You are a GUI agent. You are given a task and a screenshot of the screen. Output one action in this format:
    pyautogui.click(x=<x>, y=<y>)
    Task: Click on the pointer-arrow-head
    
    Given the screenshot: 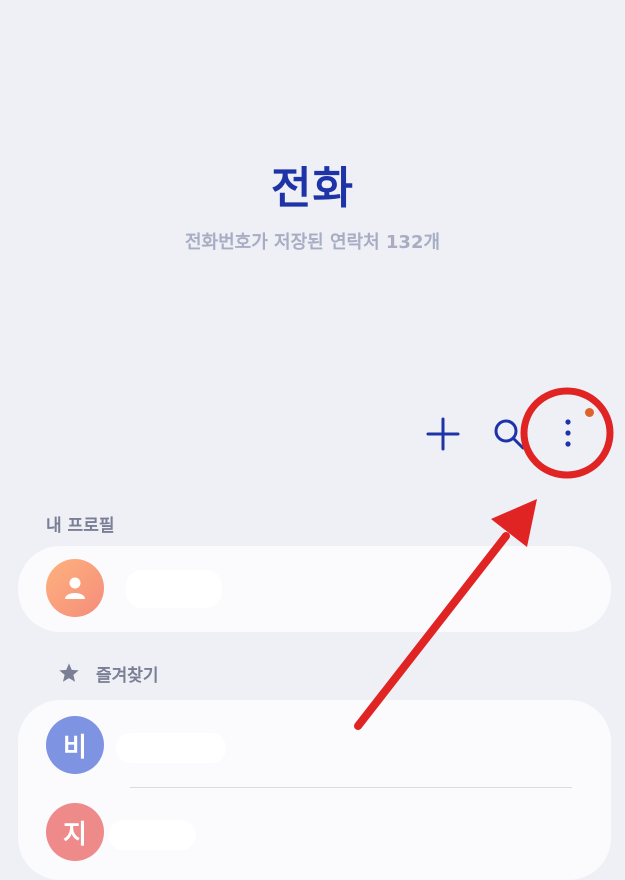 What is the action you would take?
    pyautogui.click(x=514, y=523)
    